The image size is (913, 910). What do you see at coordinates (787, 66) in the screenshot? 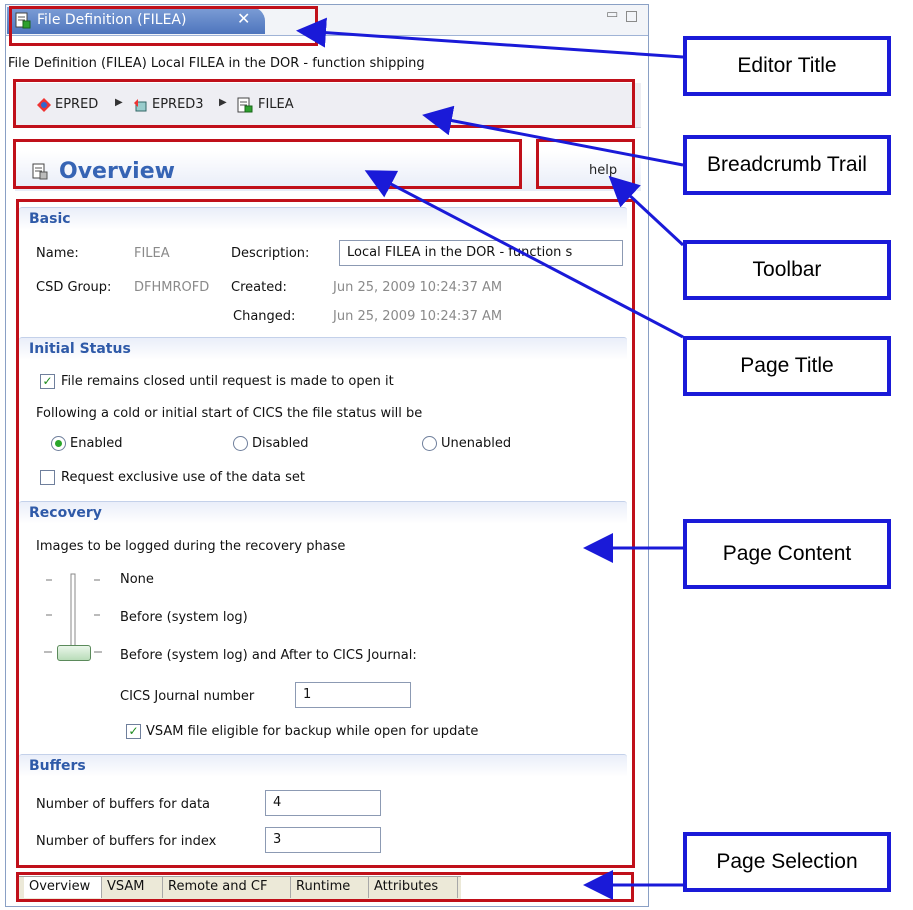
I see `callout-editor-title: Editor Title` at bounding box center [787, 66].